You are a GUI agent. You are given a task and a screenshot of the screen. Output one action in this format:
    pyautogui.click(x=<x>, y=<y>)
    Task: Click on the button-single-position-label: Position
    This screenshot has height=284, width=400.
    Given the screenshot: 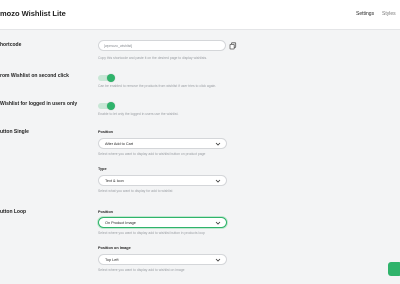 What is the action you would take?
    pyautogui.click(x=105, y=132)
    